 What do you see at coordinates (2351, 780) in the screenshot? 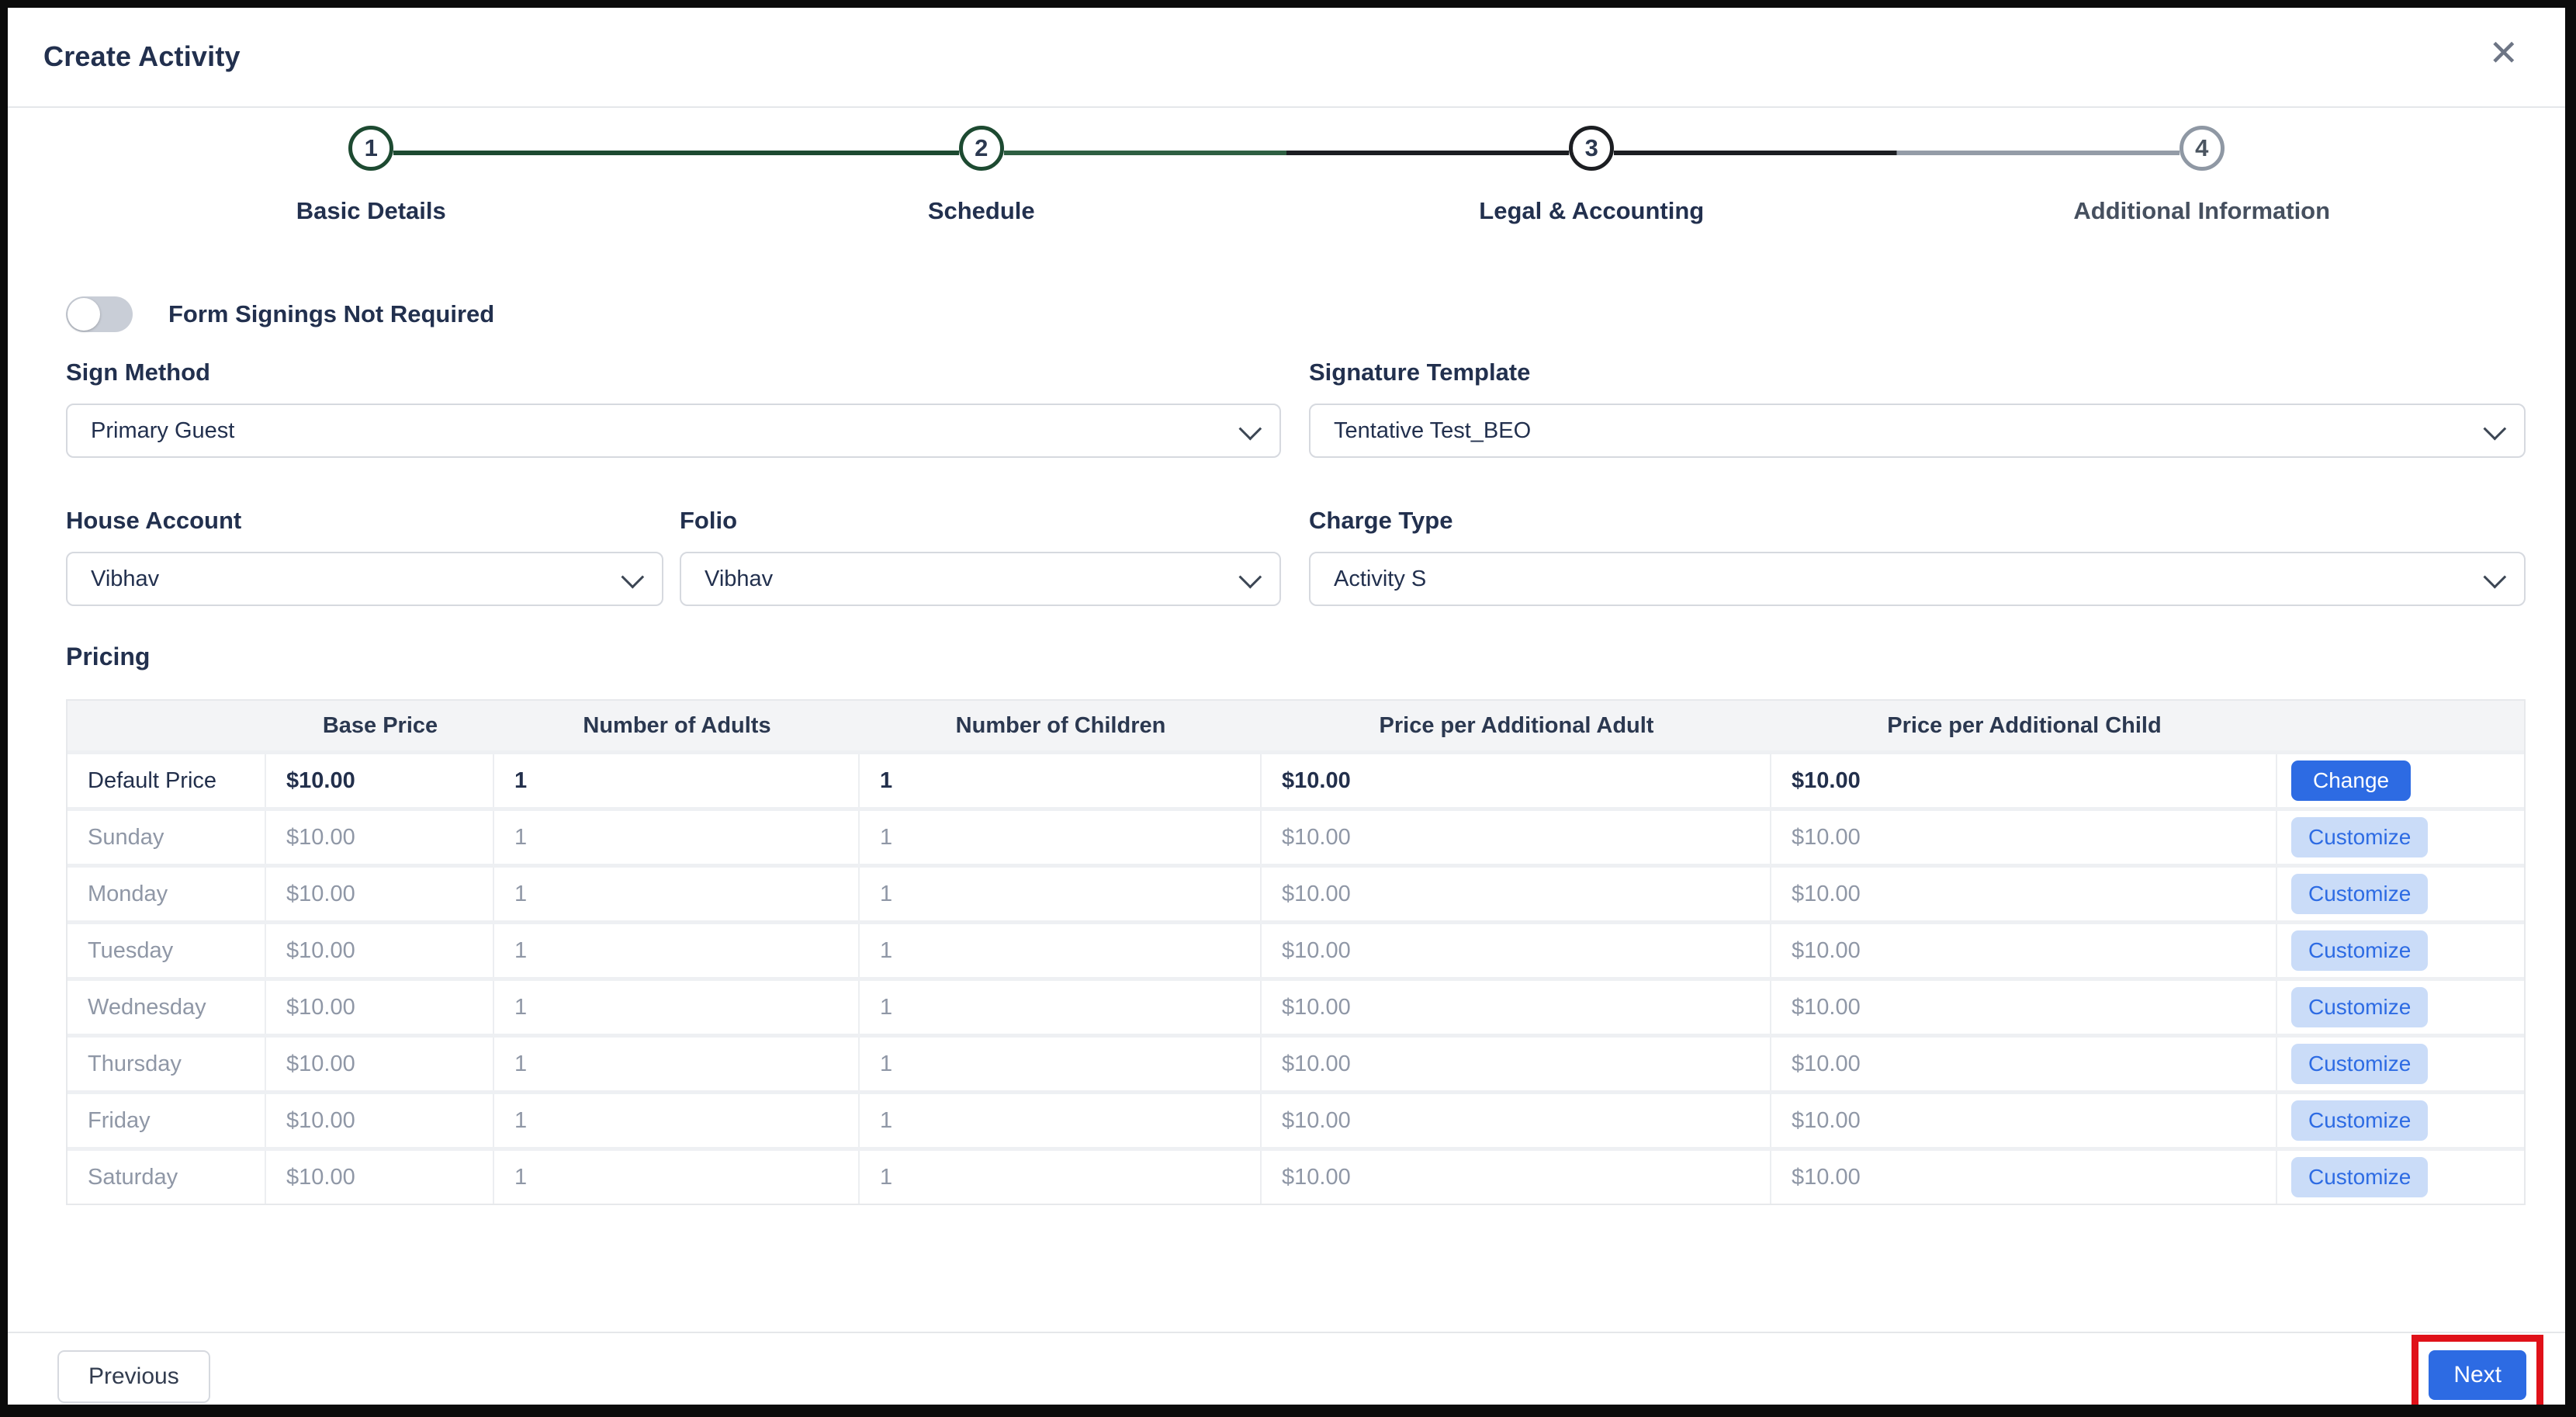
I see `change-button: Change` at bounding box center [2351, 780].